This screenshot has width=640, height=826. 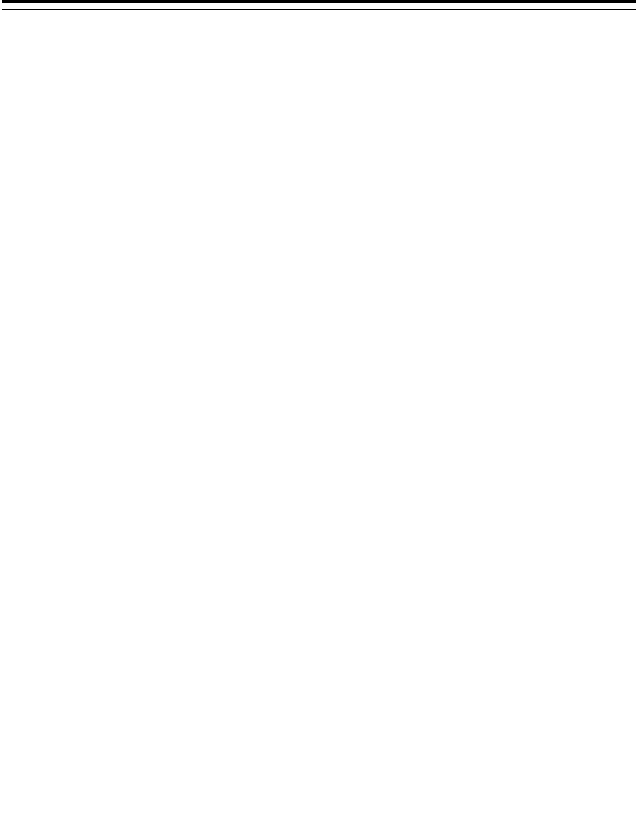 I want to click on table-rule-header, so click(x=319, y=9).